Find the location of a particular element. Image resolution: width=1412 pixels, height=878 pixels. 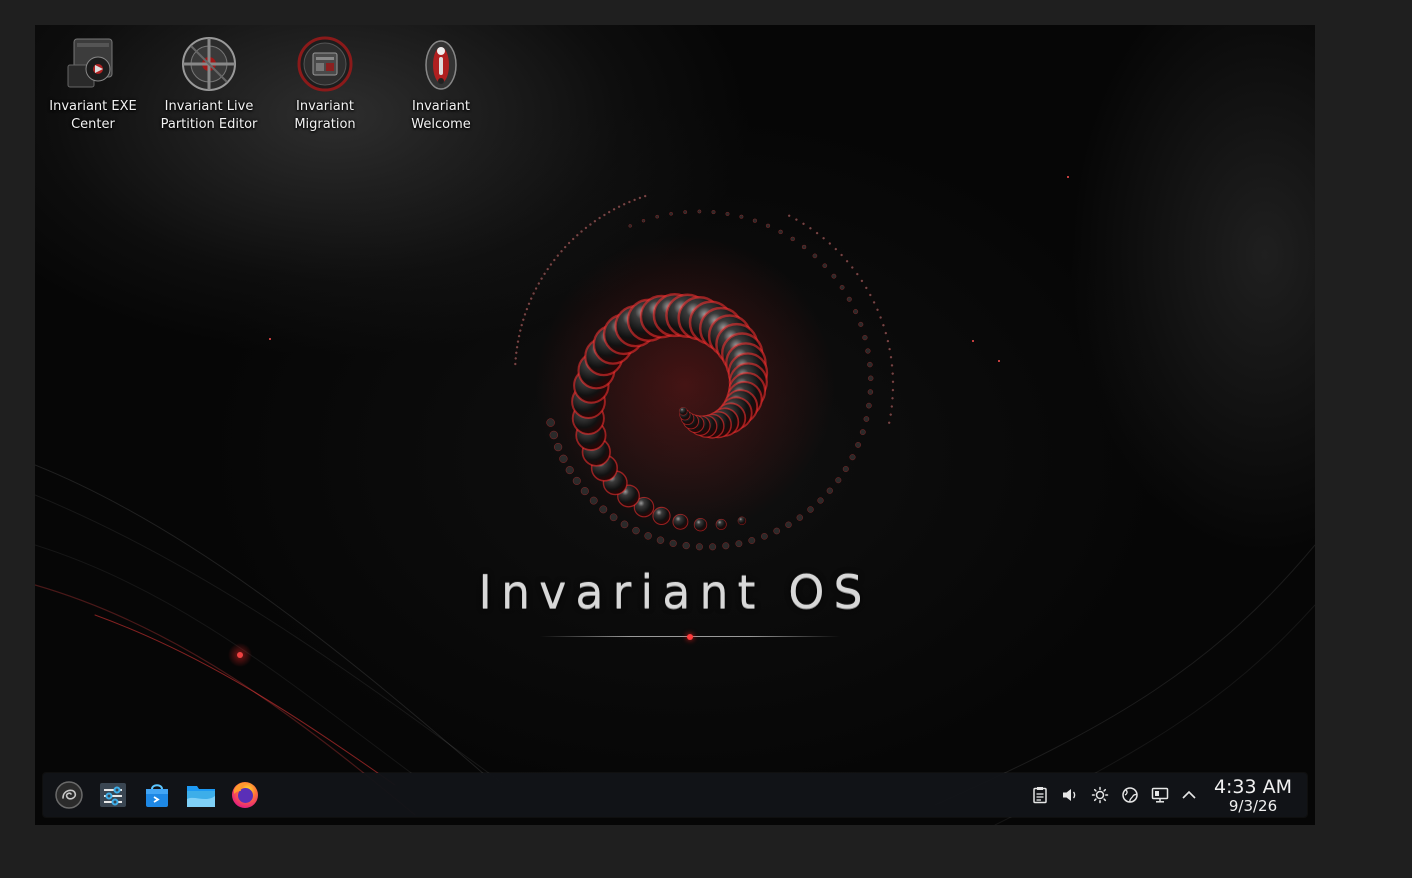

brightness-tray-button is located at coordinates (1100, 795).